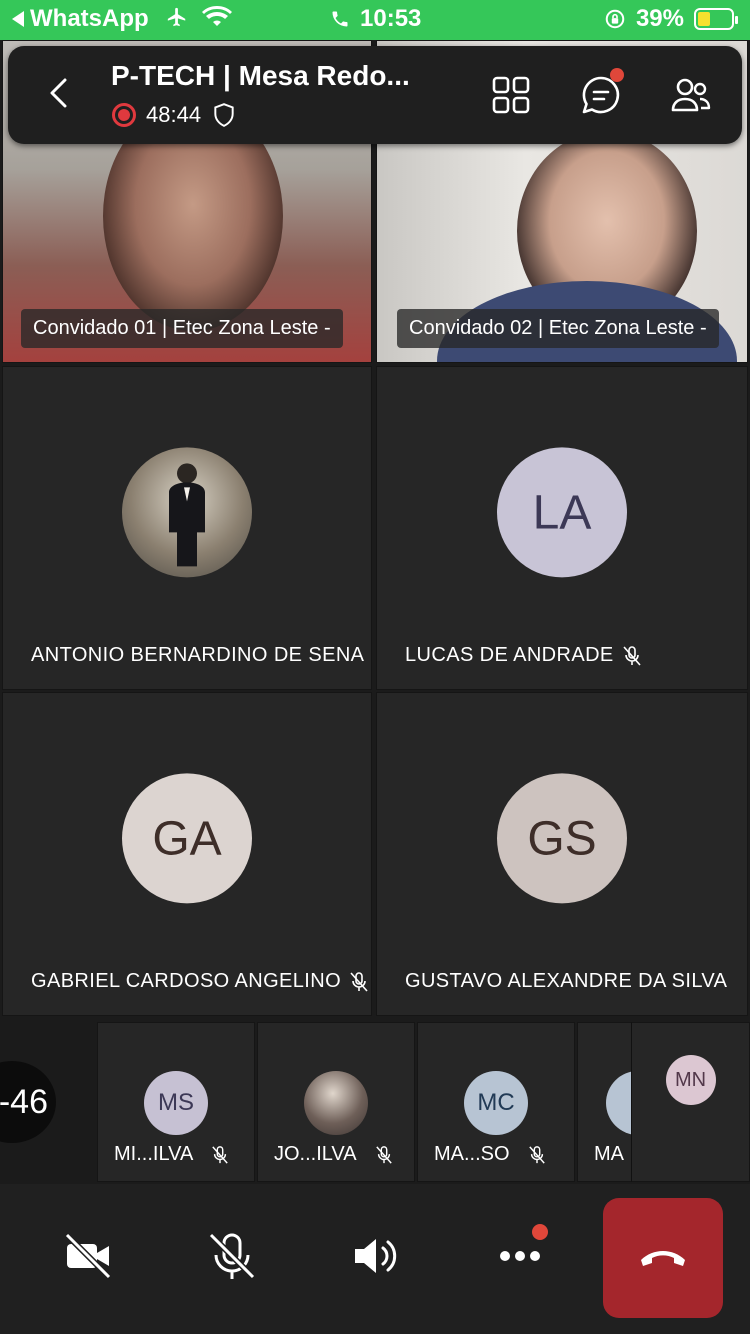  Describe the element at coordinates (198, 655) in the screenshot. I see `participant-name: ANTONIO BERNARDINO DE SENA` at that location.